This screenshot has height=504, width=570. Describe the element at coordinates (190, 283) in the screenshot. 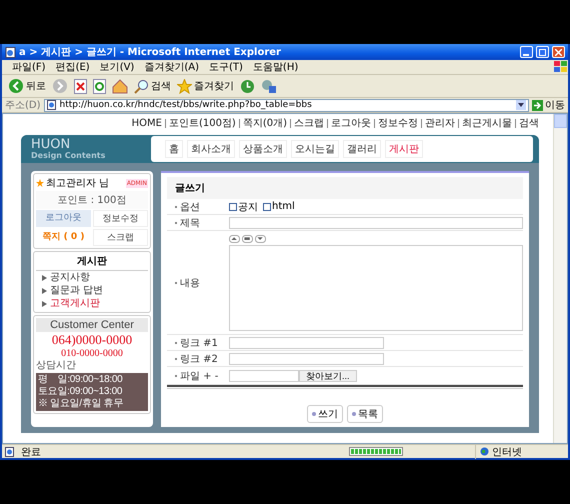

I see `field-label: 내용` at that location.